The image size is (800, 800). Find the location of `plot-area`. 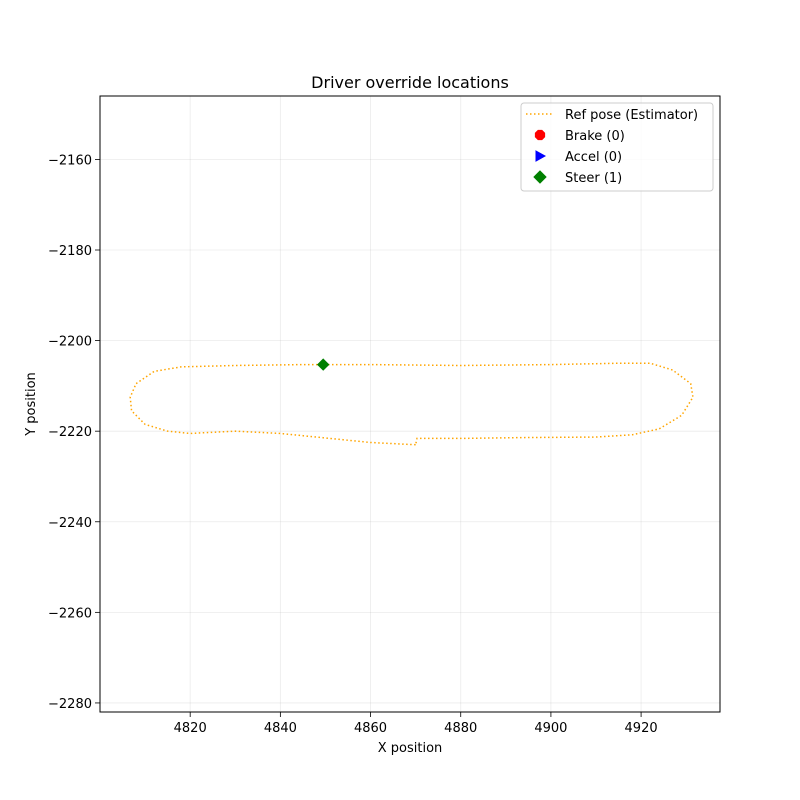

plot-area is located at coordinates (411, 402).